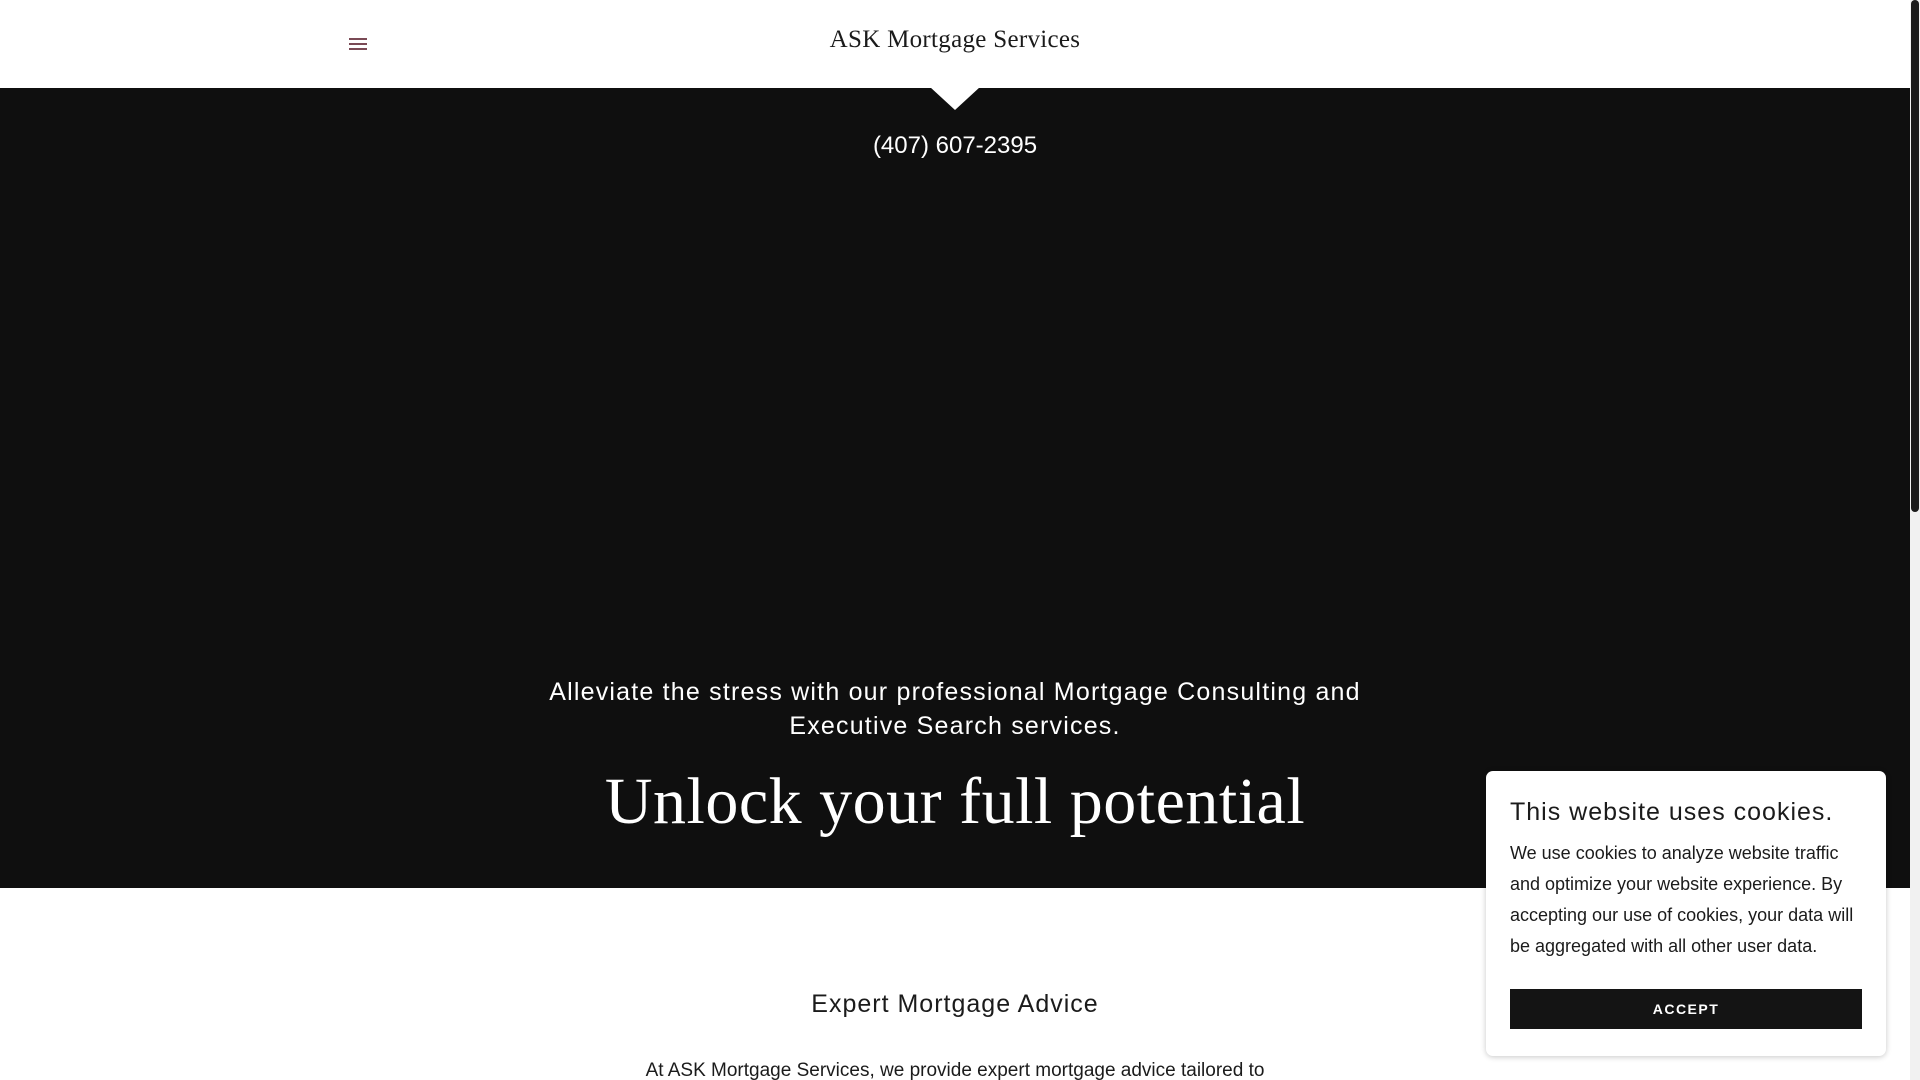  I want to click on page-scrollbar, so click(1915, 540).